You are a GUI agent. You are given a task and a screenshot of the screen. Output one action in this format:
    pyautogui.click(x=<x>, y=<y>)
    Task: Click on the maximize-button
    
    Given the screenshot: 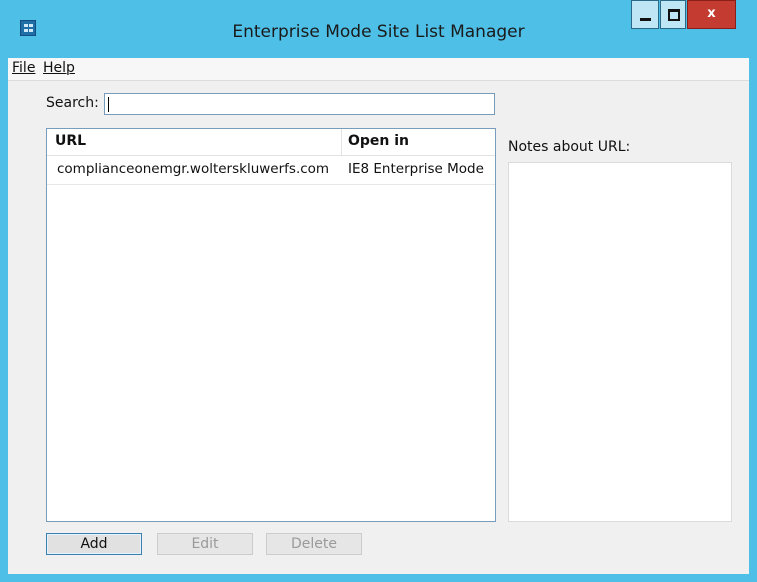 What is the action you would take?
    pyautogui.click(x=673, y=14)
    